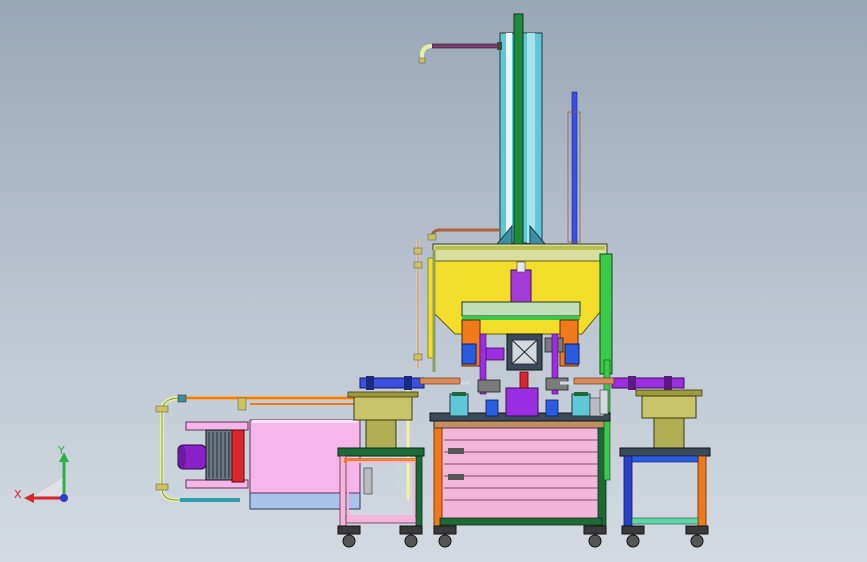 The image size is (867, 562). What do you see at coordinates (41, 473) in the screenshot?
I see `orientation-triad: Y X` at bounding box center [41, 473].